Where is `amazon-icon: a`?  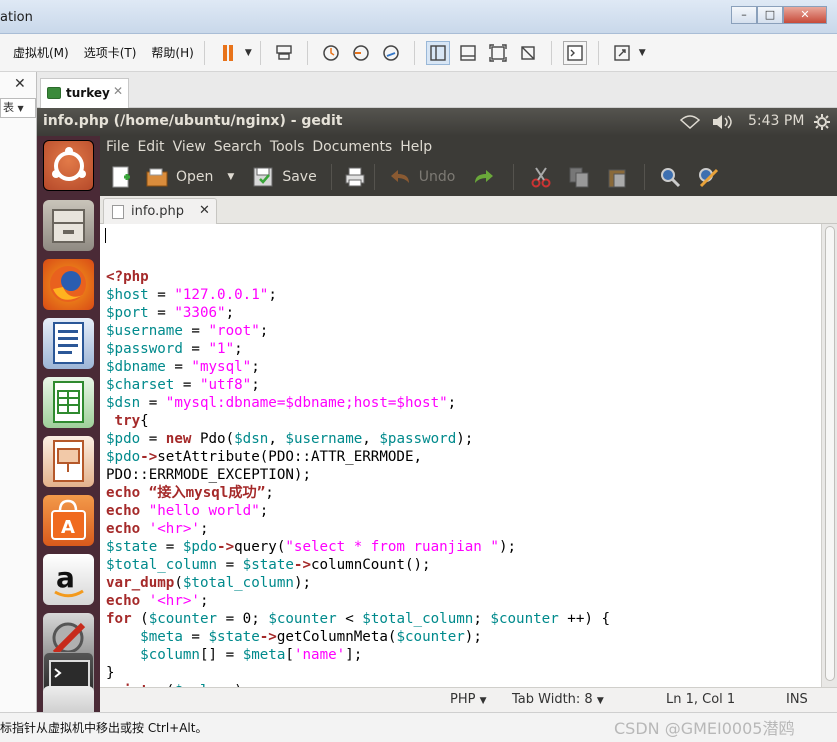 amazon-icon: a is located at coordinates (68, 579).